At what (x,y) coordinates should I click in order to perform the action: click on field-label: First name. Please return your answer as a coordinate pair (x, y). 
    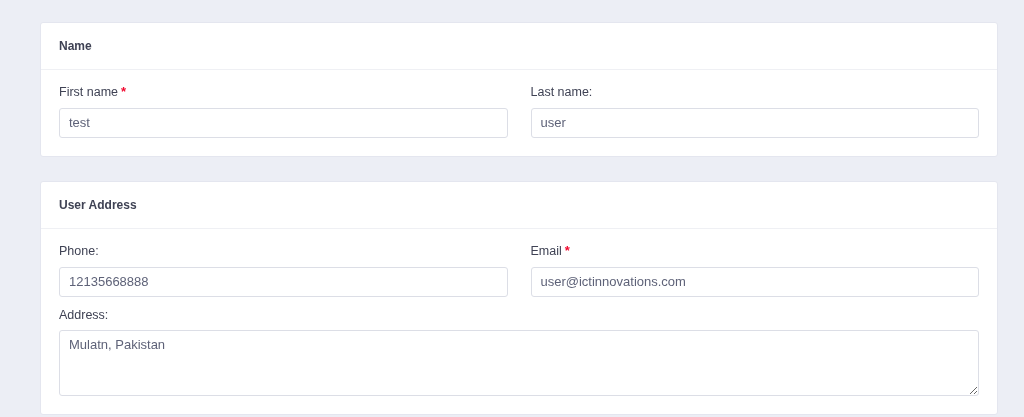
    Looking at the image, I should click on (89, 92).